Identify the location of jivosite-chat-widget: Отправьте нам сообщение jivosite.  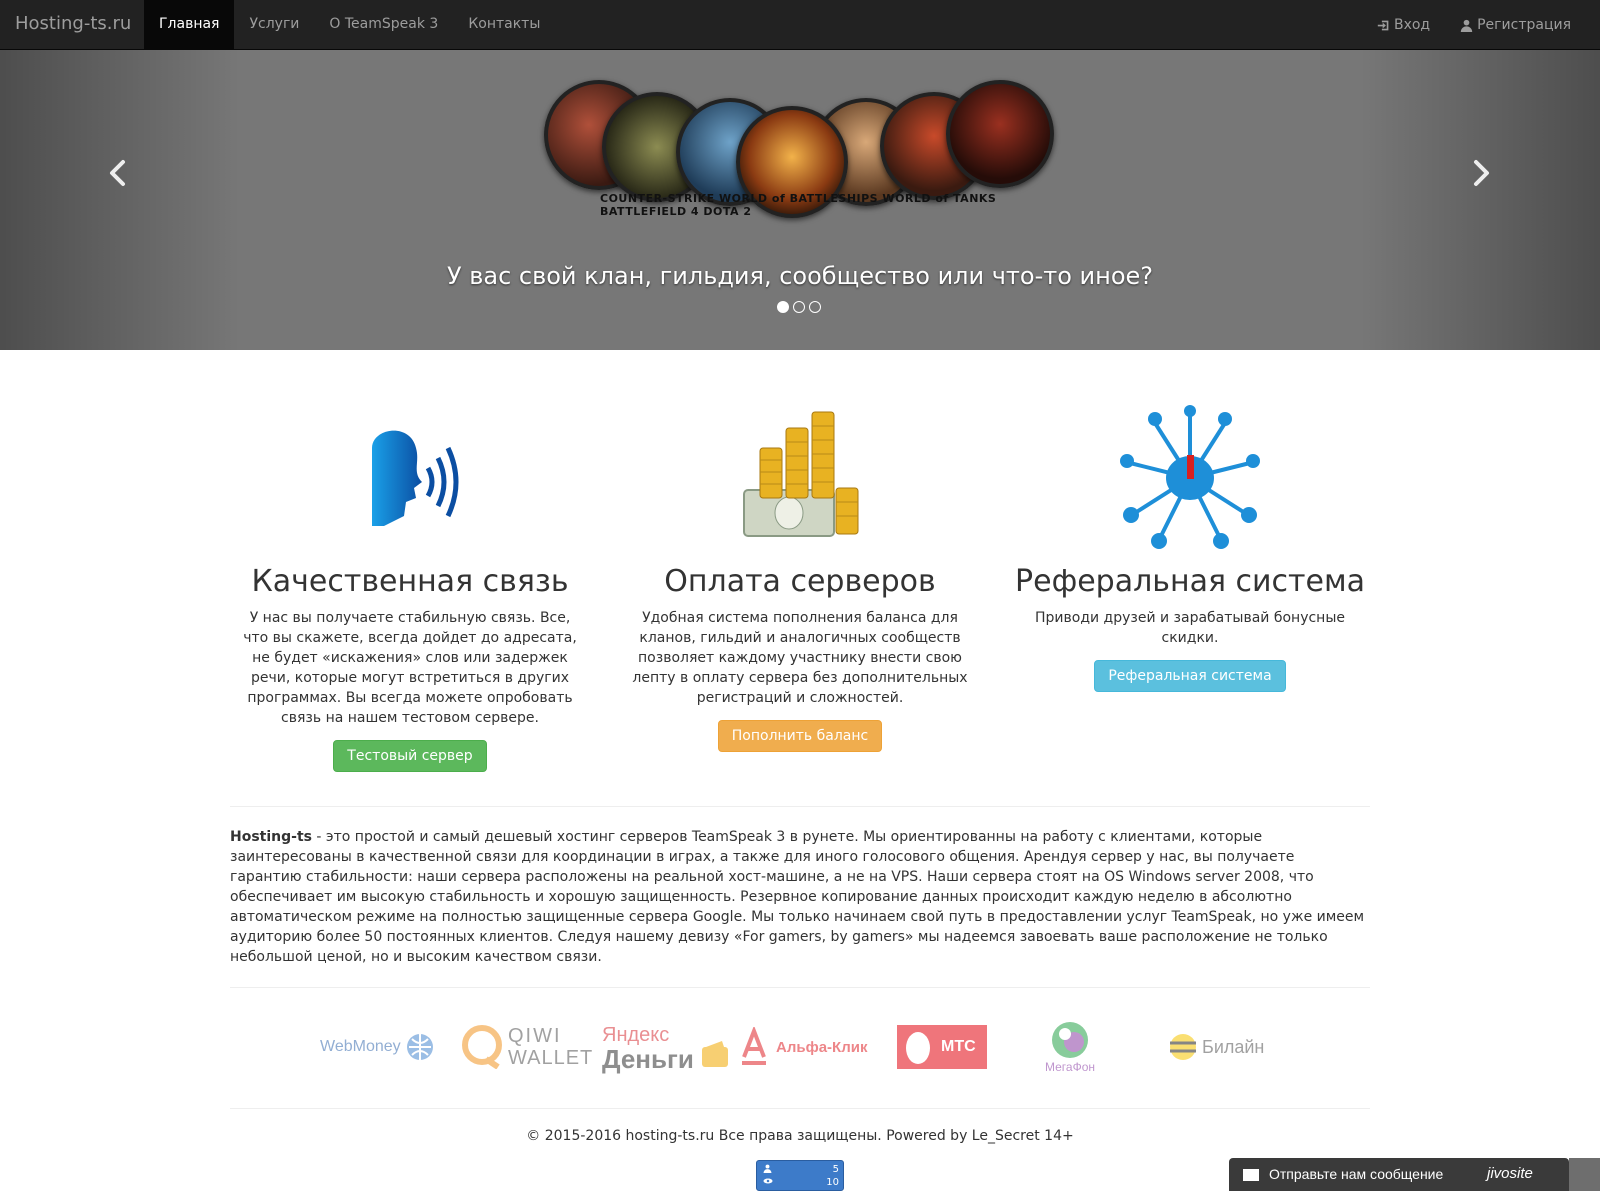
(1399, 1174).